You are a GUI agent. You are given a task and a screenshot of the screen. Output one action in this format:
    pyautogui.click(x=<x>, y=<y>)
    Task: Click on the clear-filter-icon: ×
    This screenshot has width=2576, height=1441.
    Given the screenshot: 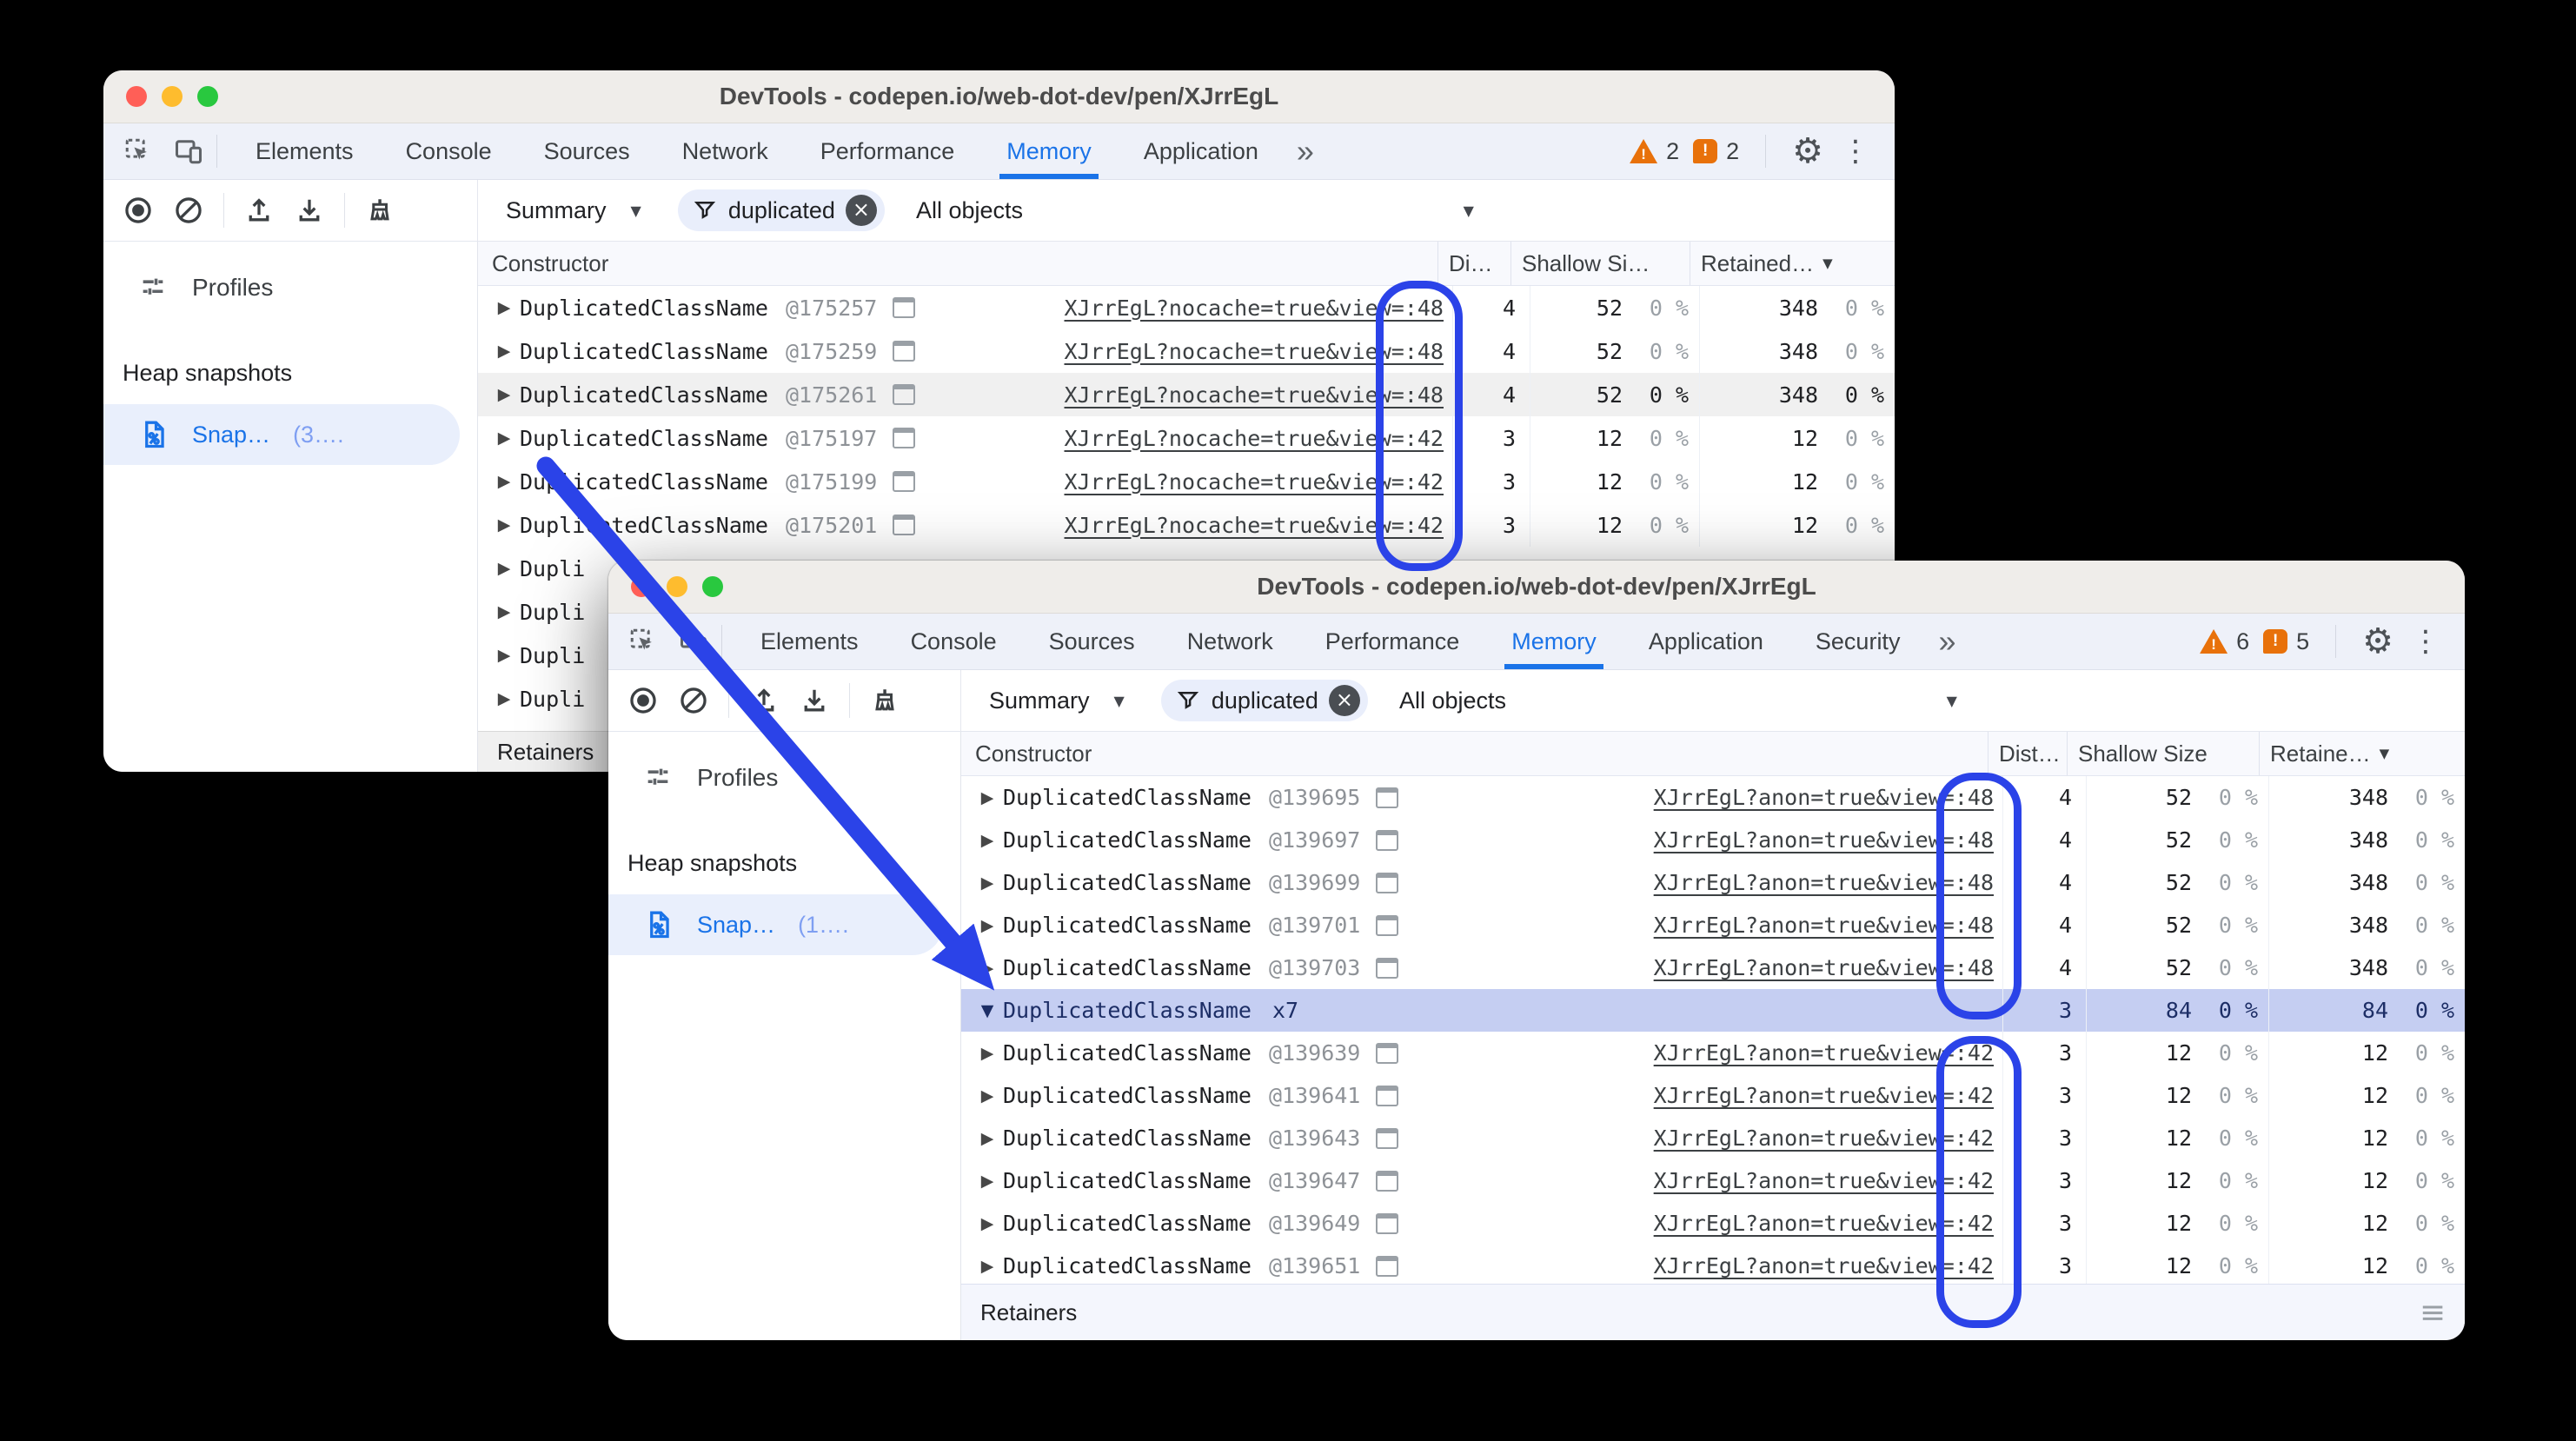 What is the action you would take?
    pyautogui.click(x=861, y=210)
    